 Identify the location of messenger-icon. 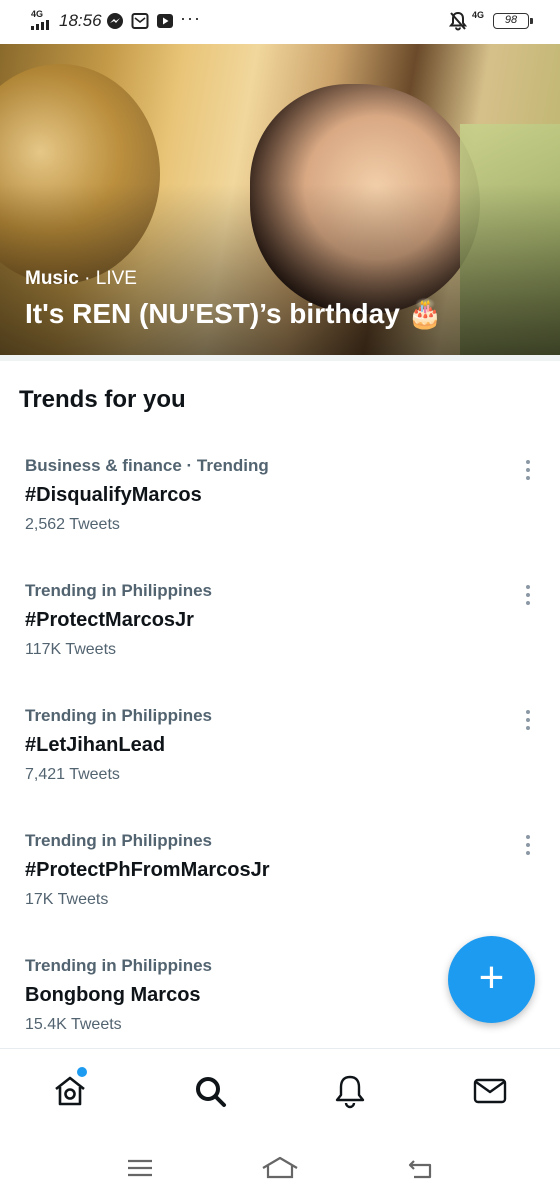
(115, 21).